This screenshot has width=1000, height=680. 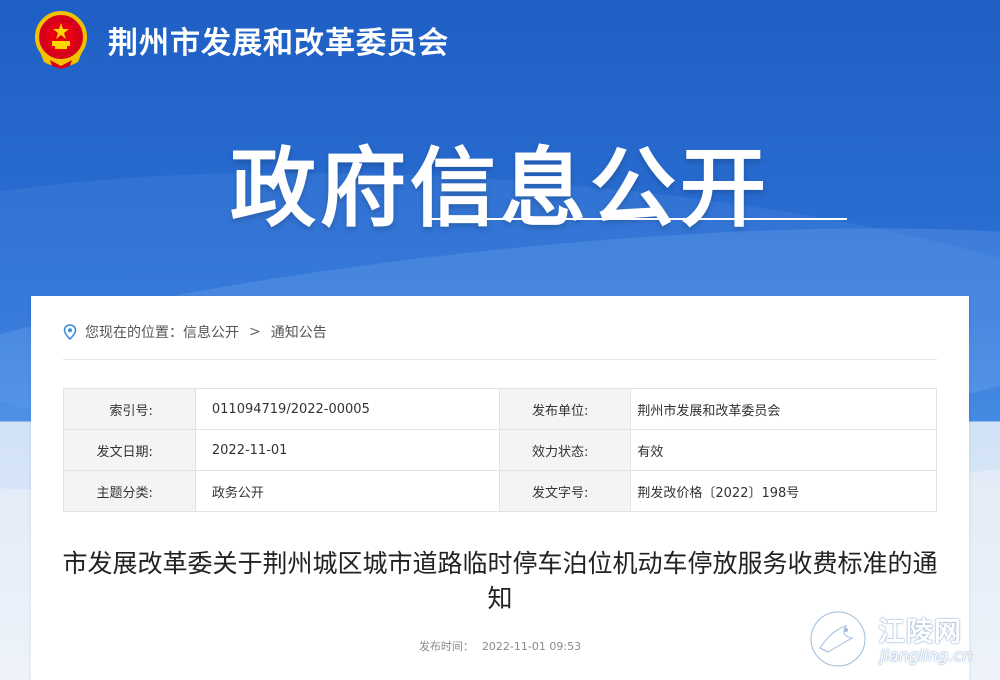 I want to click on watermark-name: 江陵网, so click(x=920, y=632).